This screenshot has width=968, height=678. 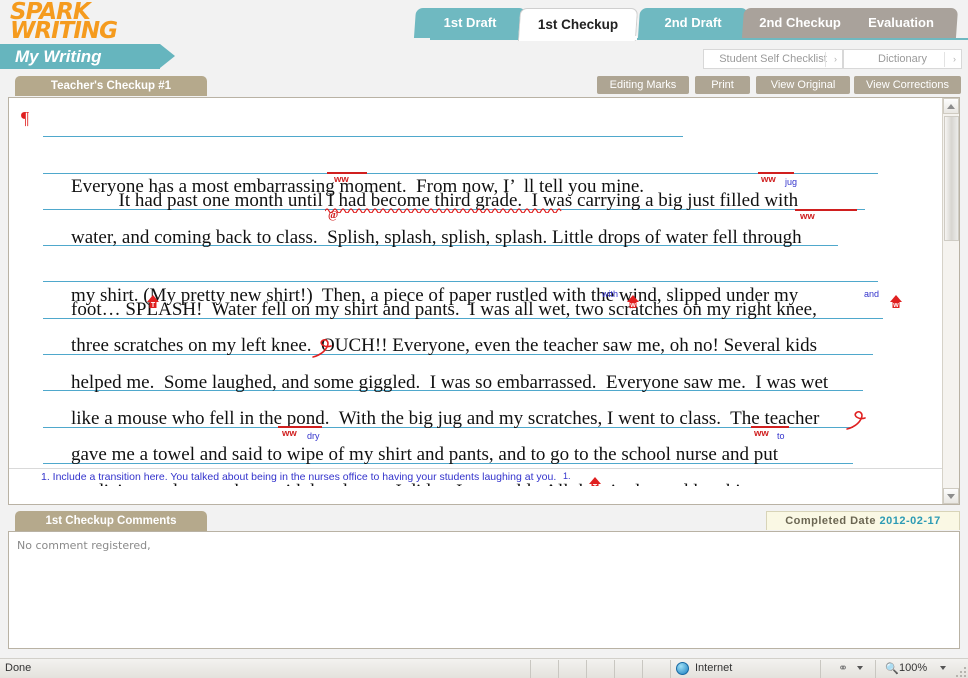 I want to click on tab-evaluation: Evaluation, so click(x=901, y=23).